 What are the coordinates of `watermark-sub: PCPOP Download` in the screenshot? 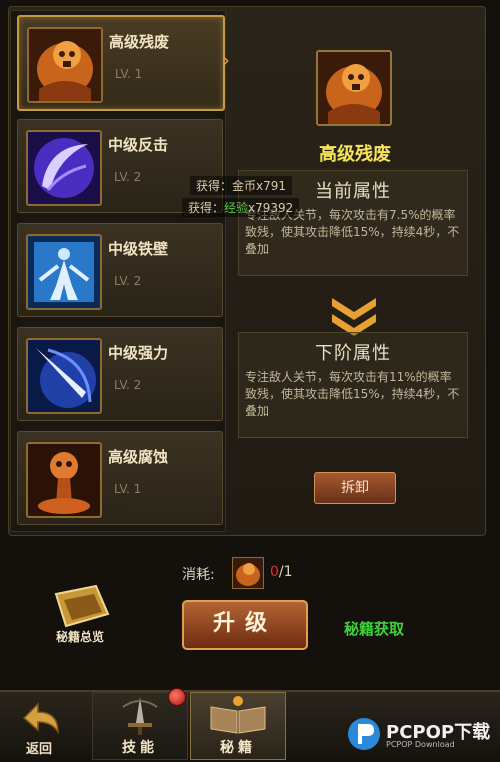 It's located at (420, 744).